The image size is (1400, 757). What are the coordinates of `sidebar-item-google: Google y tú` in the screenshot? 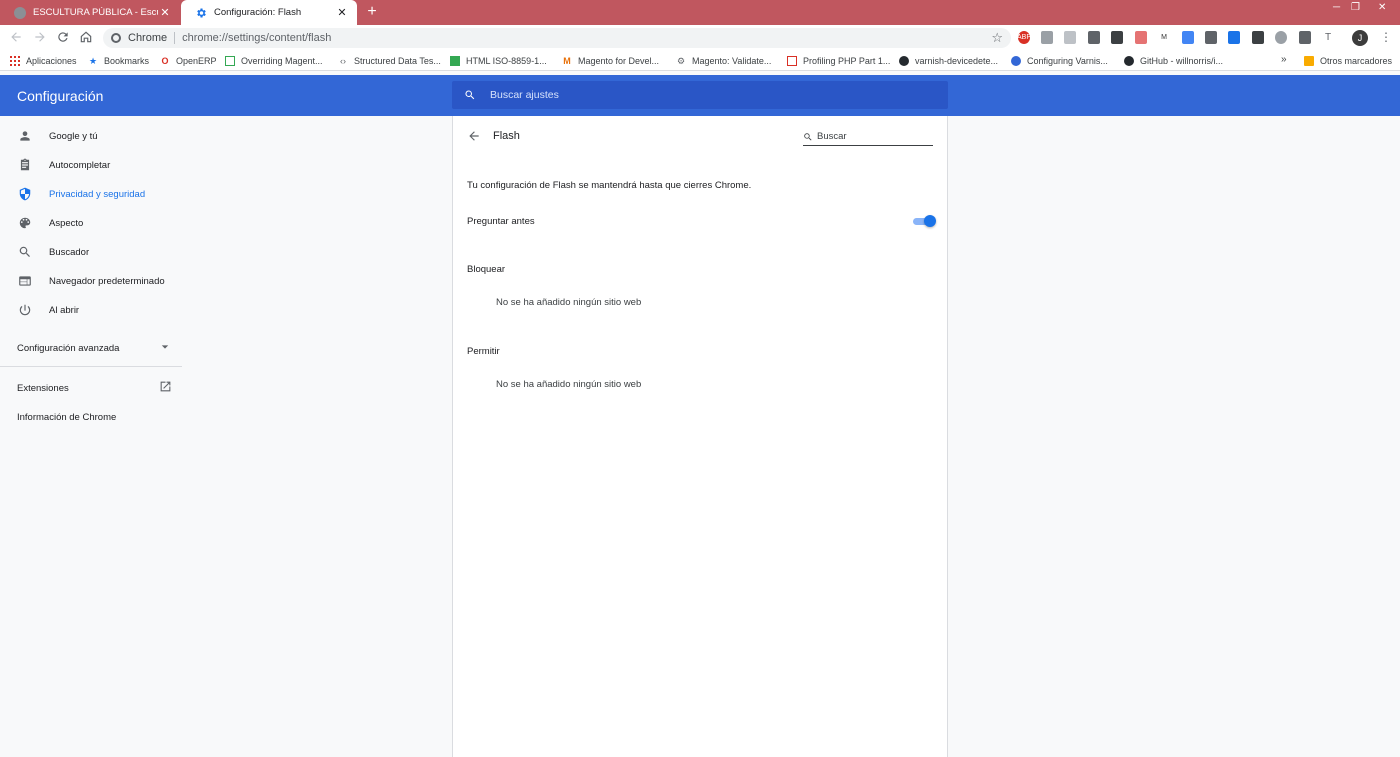 It's located at (91, 136).